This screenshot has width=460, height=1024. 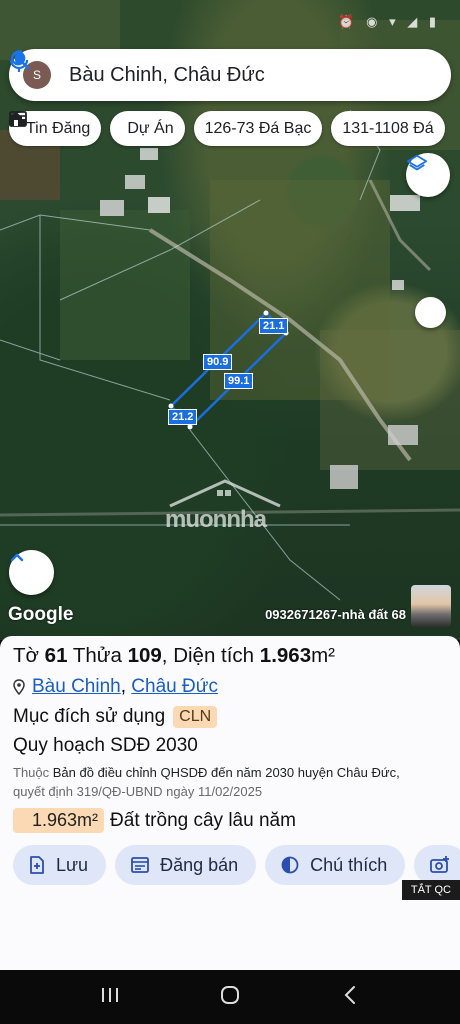 What do you see at coordinates (239, 381) in the screenshot?
I see `measurement-label: 99.1` at bounding box center [239, 381].